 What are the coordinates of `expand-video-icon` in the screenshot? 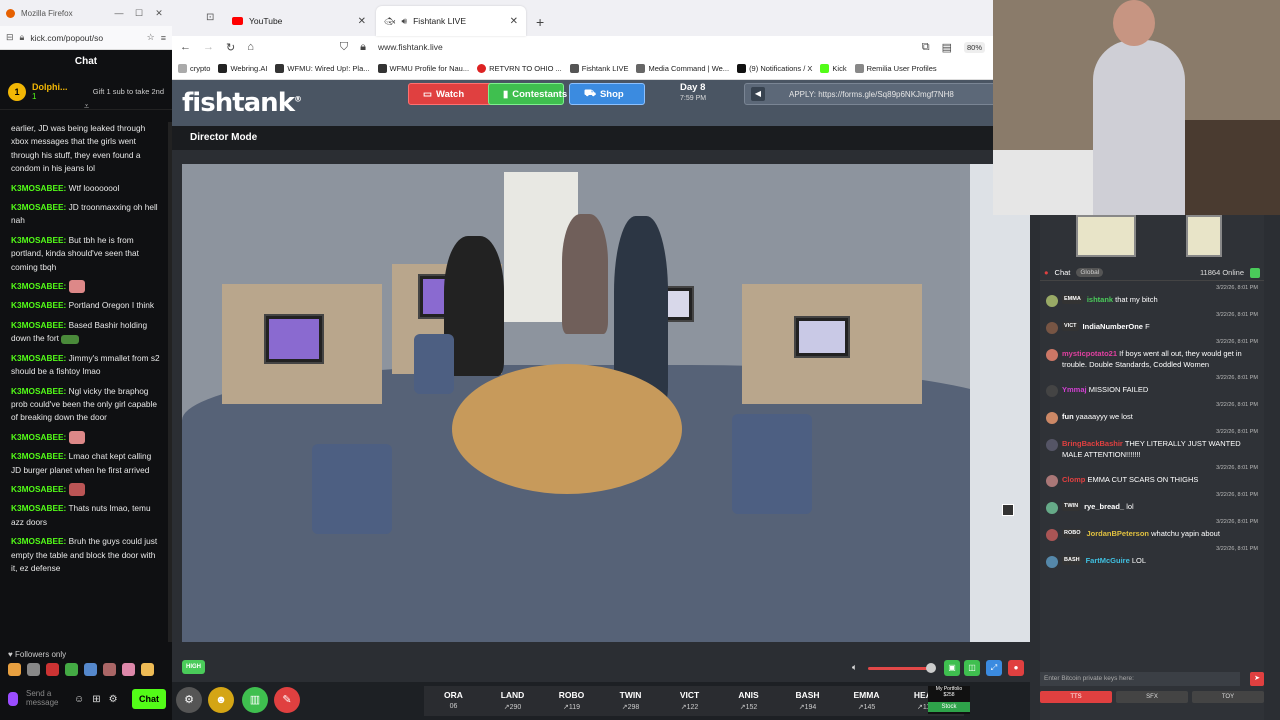 It's located at (1008, 510).